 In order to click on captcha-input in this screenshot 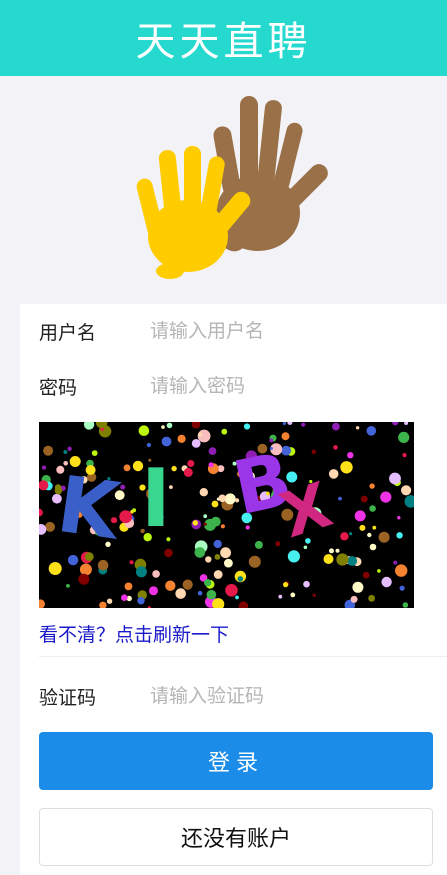, I will do `click(290, 696)`.